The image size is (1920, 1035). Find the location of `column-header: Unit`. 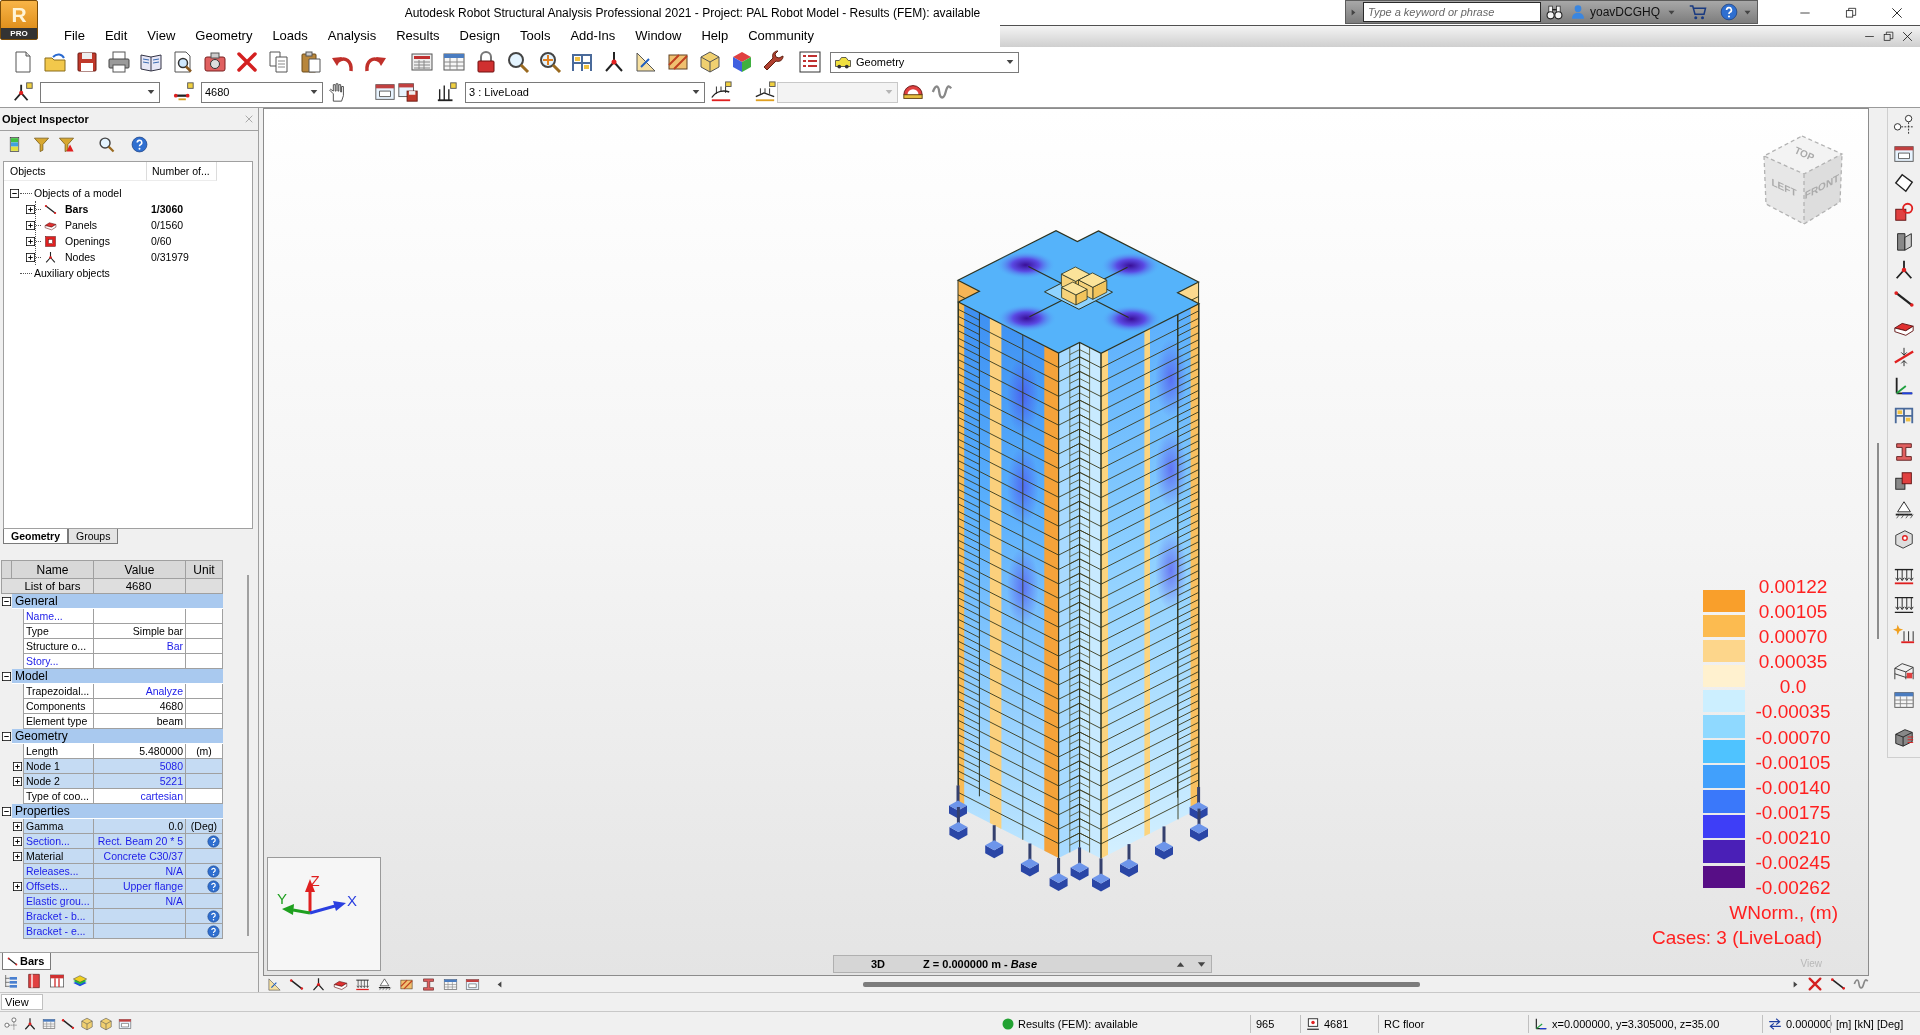

column-header: Unit is located at coordinates (204, 569).